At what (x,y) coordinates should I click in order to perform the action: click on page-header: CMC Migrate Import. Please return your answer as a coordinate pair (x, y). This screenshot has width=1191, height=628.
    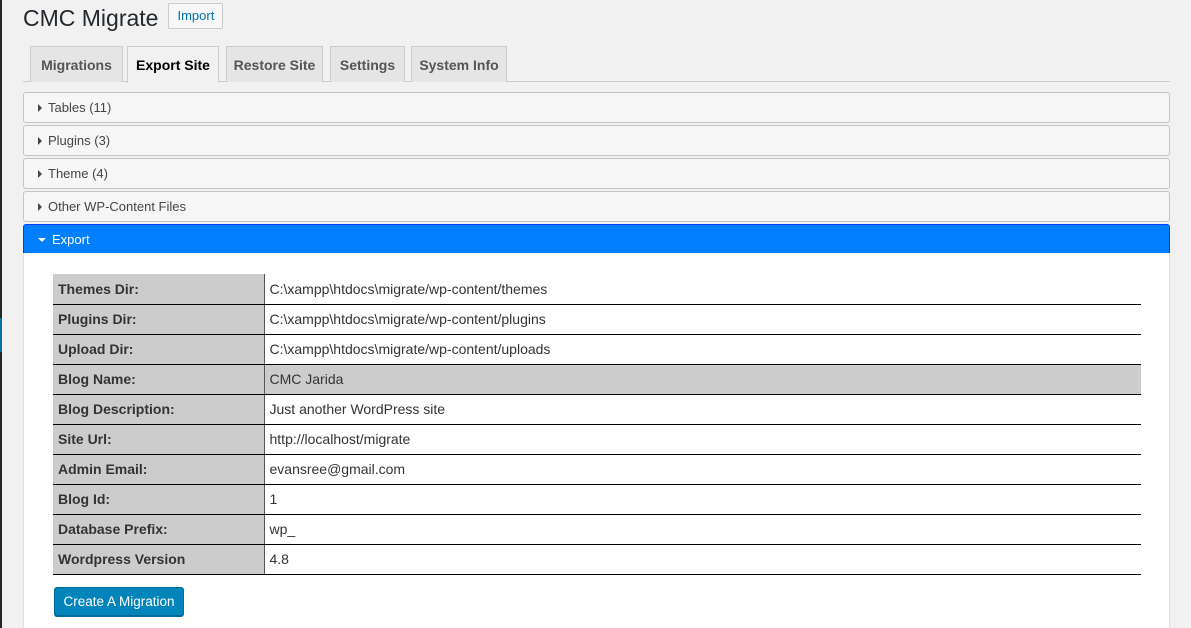
    Looking at the image, I should click on (596, 19).